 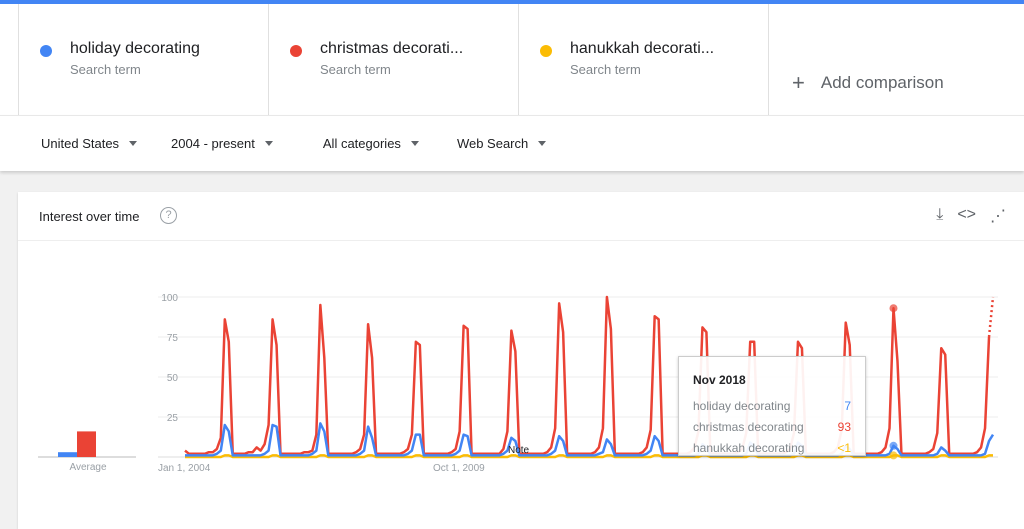 I want to click on plus-icon: +, so click(x=798, y=82).